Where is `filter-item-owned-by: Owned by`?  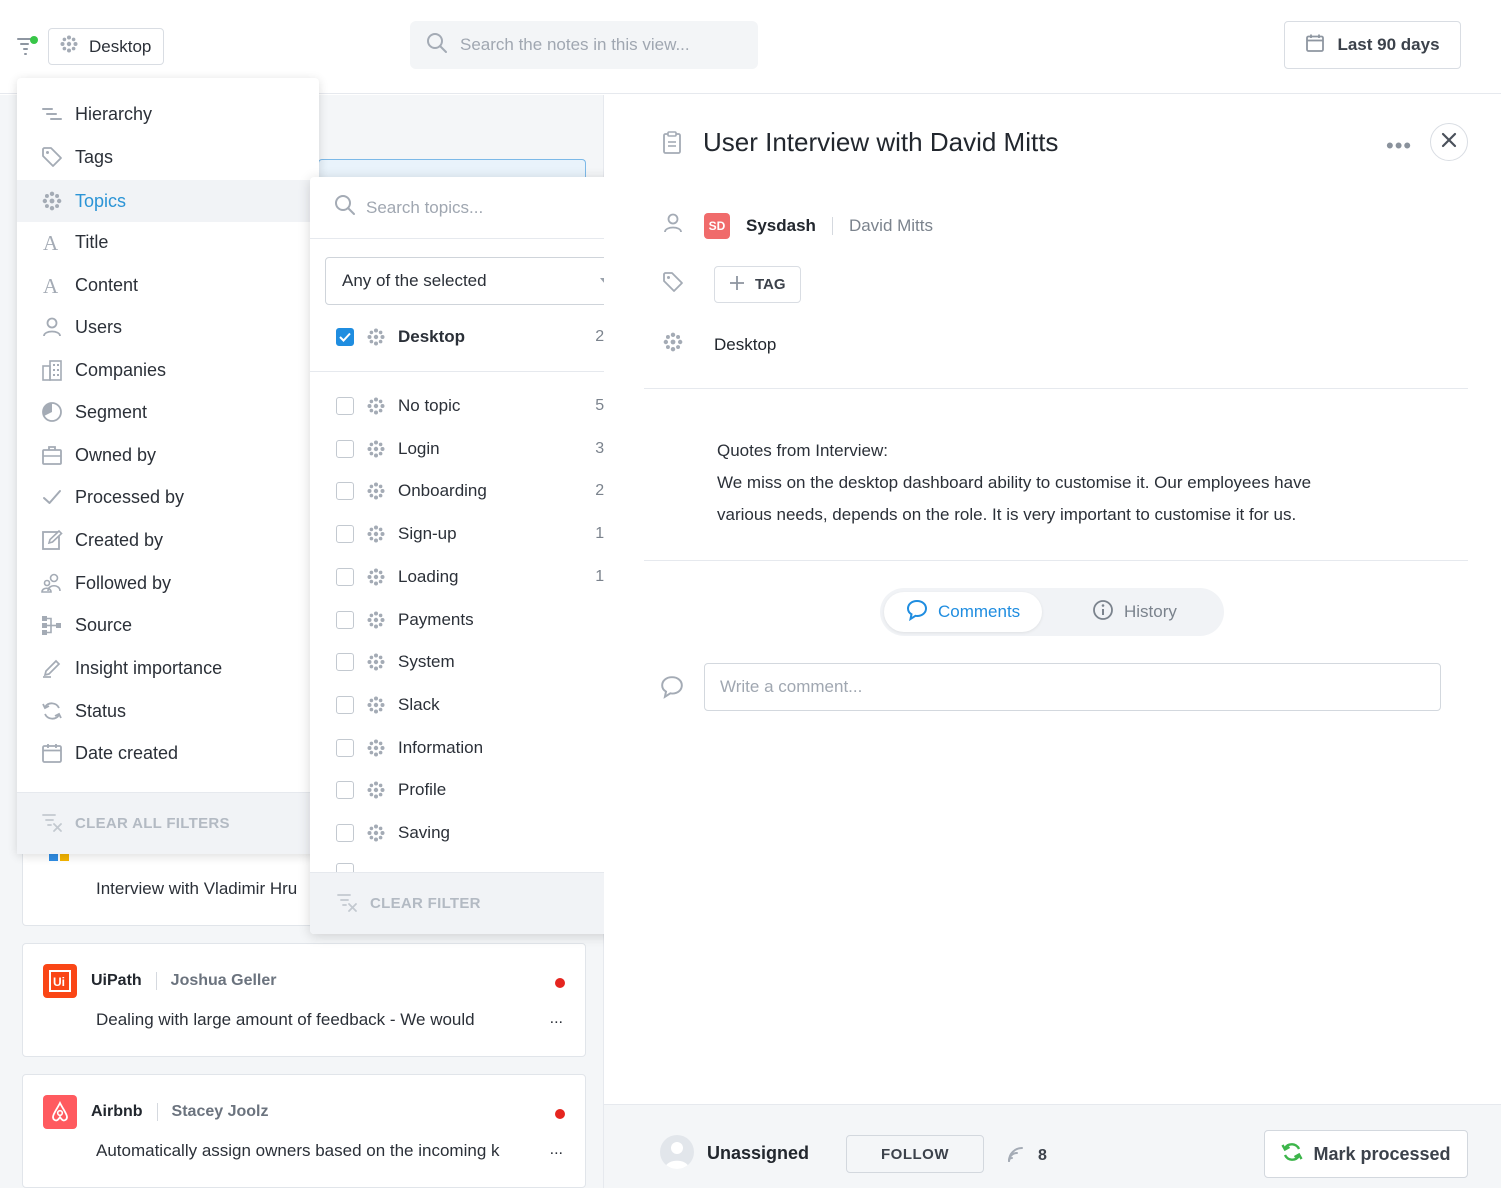 filter-item-owned-by: Owned by is located at coordinates (168, 455).